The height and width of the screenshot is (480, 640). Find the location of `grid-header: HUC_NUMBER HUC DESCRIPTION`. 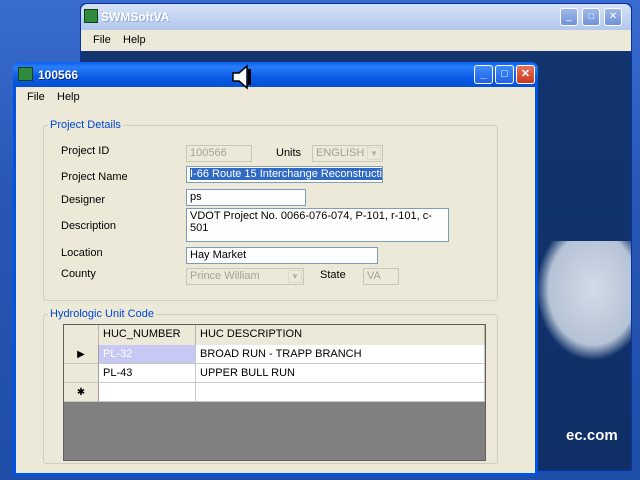

grid-header: HUC_NUMBER HUC DESCRIPTION is located at coordinates (274, 335).